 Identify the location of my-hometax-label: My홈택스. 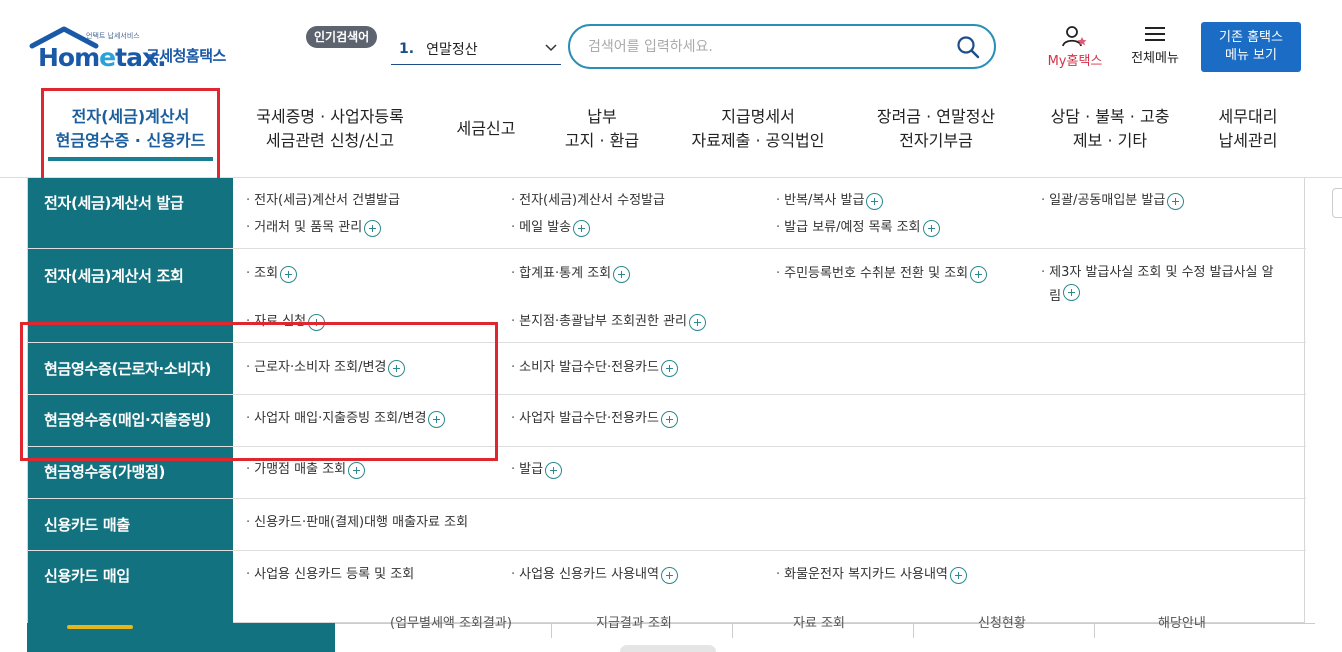
(1075, 61).